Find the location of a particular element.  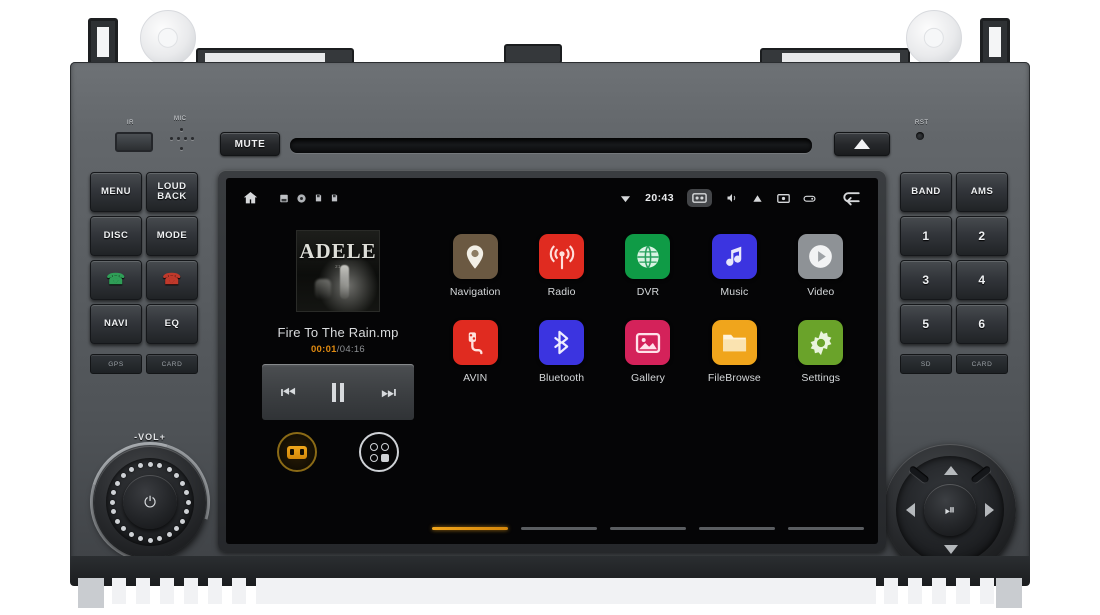

preset-3-label: 3 is located at coordinates (926, 280).